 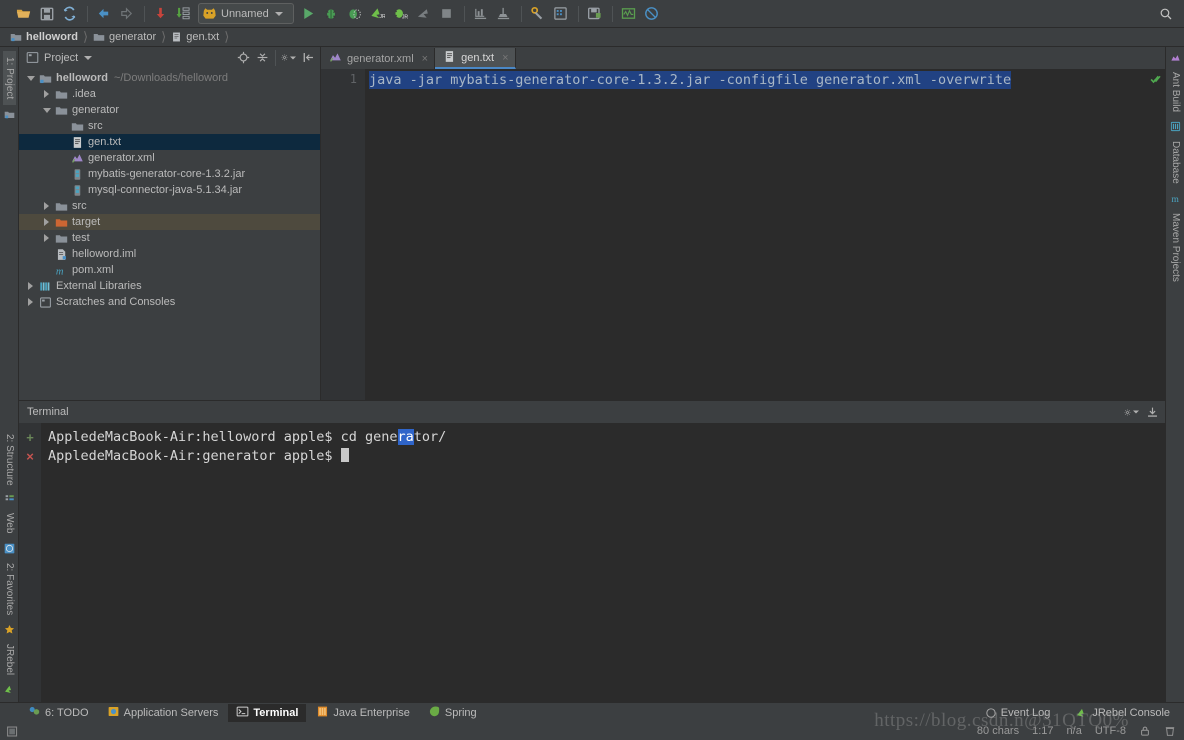 What do you see at coordinates (1166, 14) in the screenshot?
I see `search-everywhere-button` at bounding box center [1166, 14].